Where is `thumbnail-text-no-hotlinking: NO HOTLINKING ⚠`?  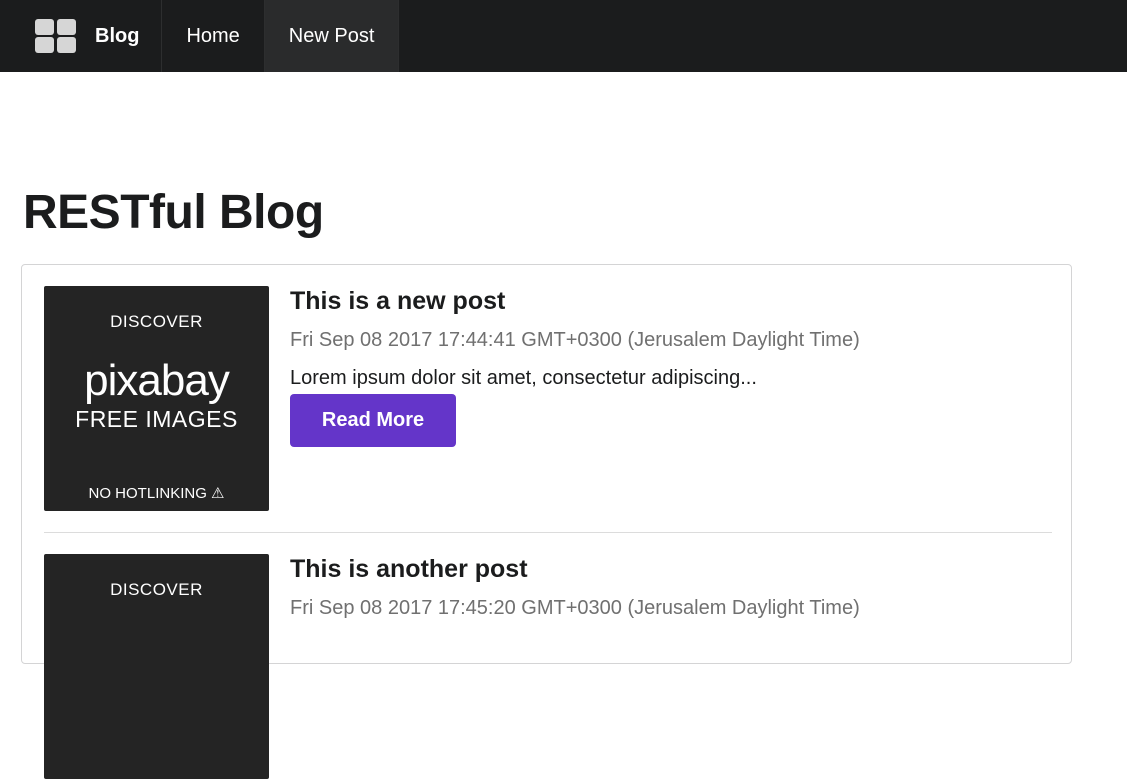 thumbnail-text-no-hotlinking: NO HOTLINKING ⚠ is located at coordinates (156, 493).